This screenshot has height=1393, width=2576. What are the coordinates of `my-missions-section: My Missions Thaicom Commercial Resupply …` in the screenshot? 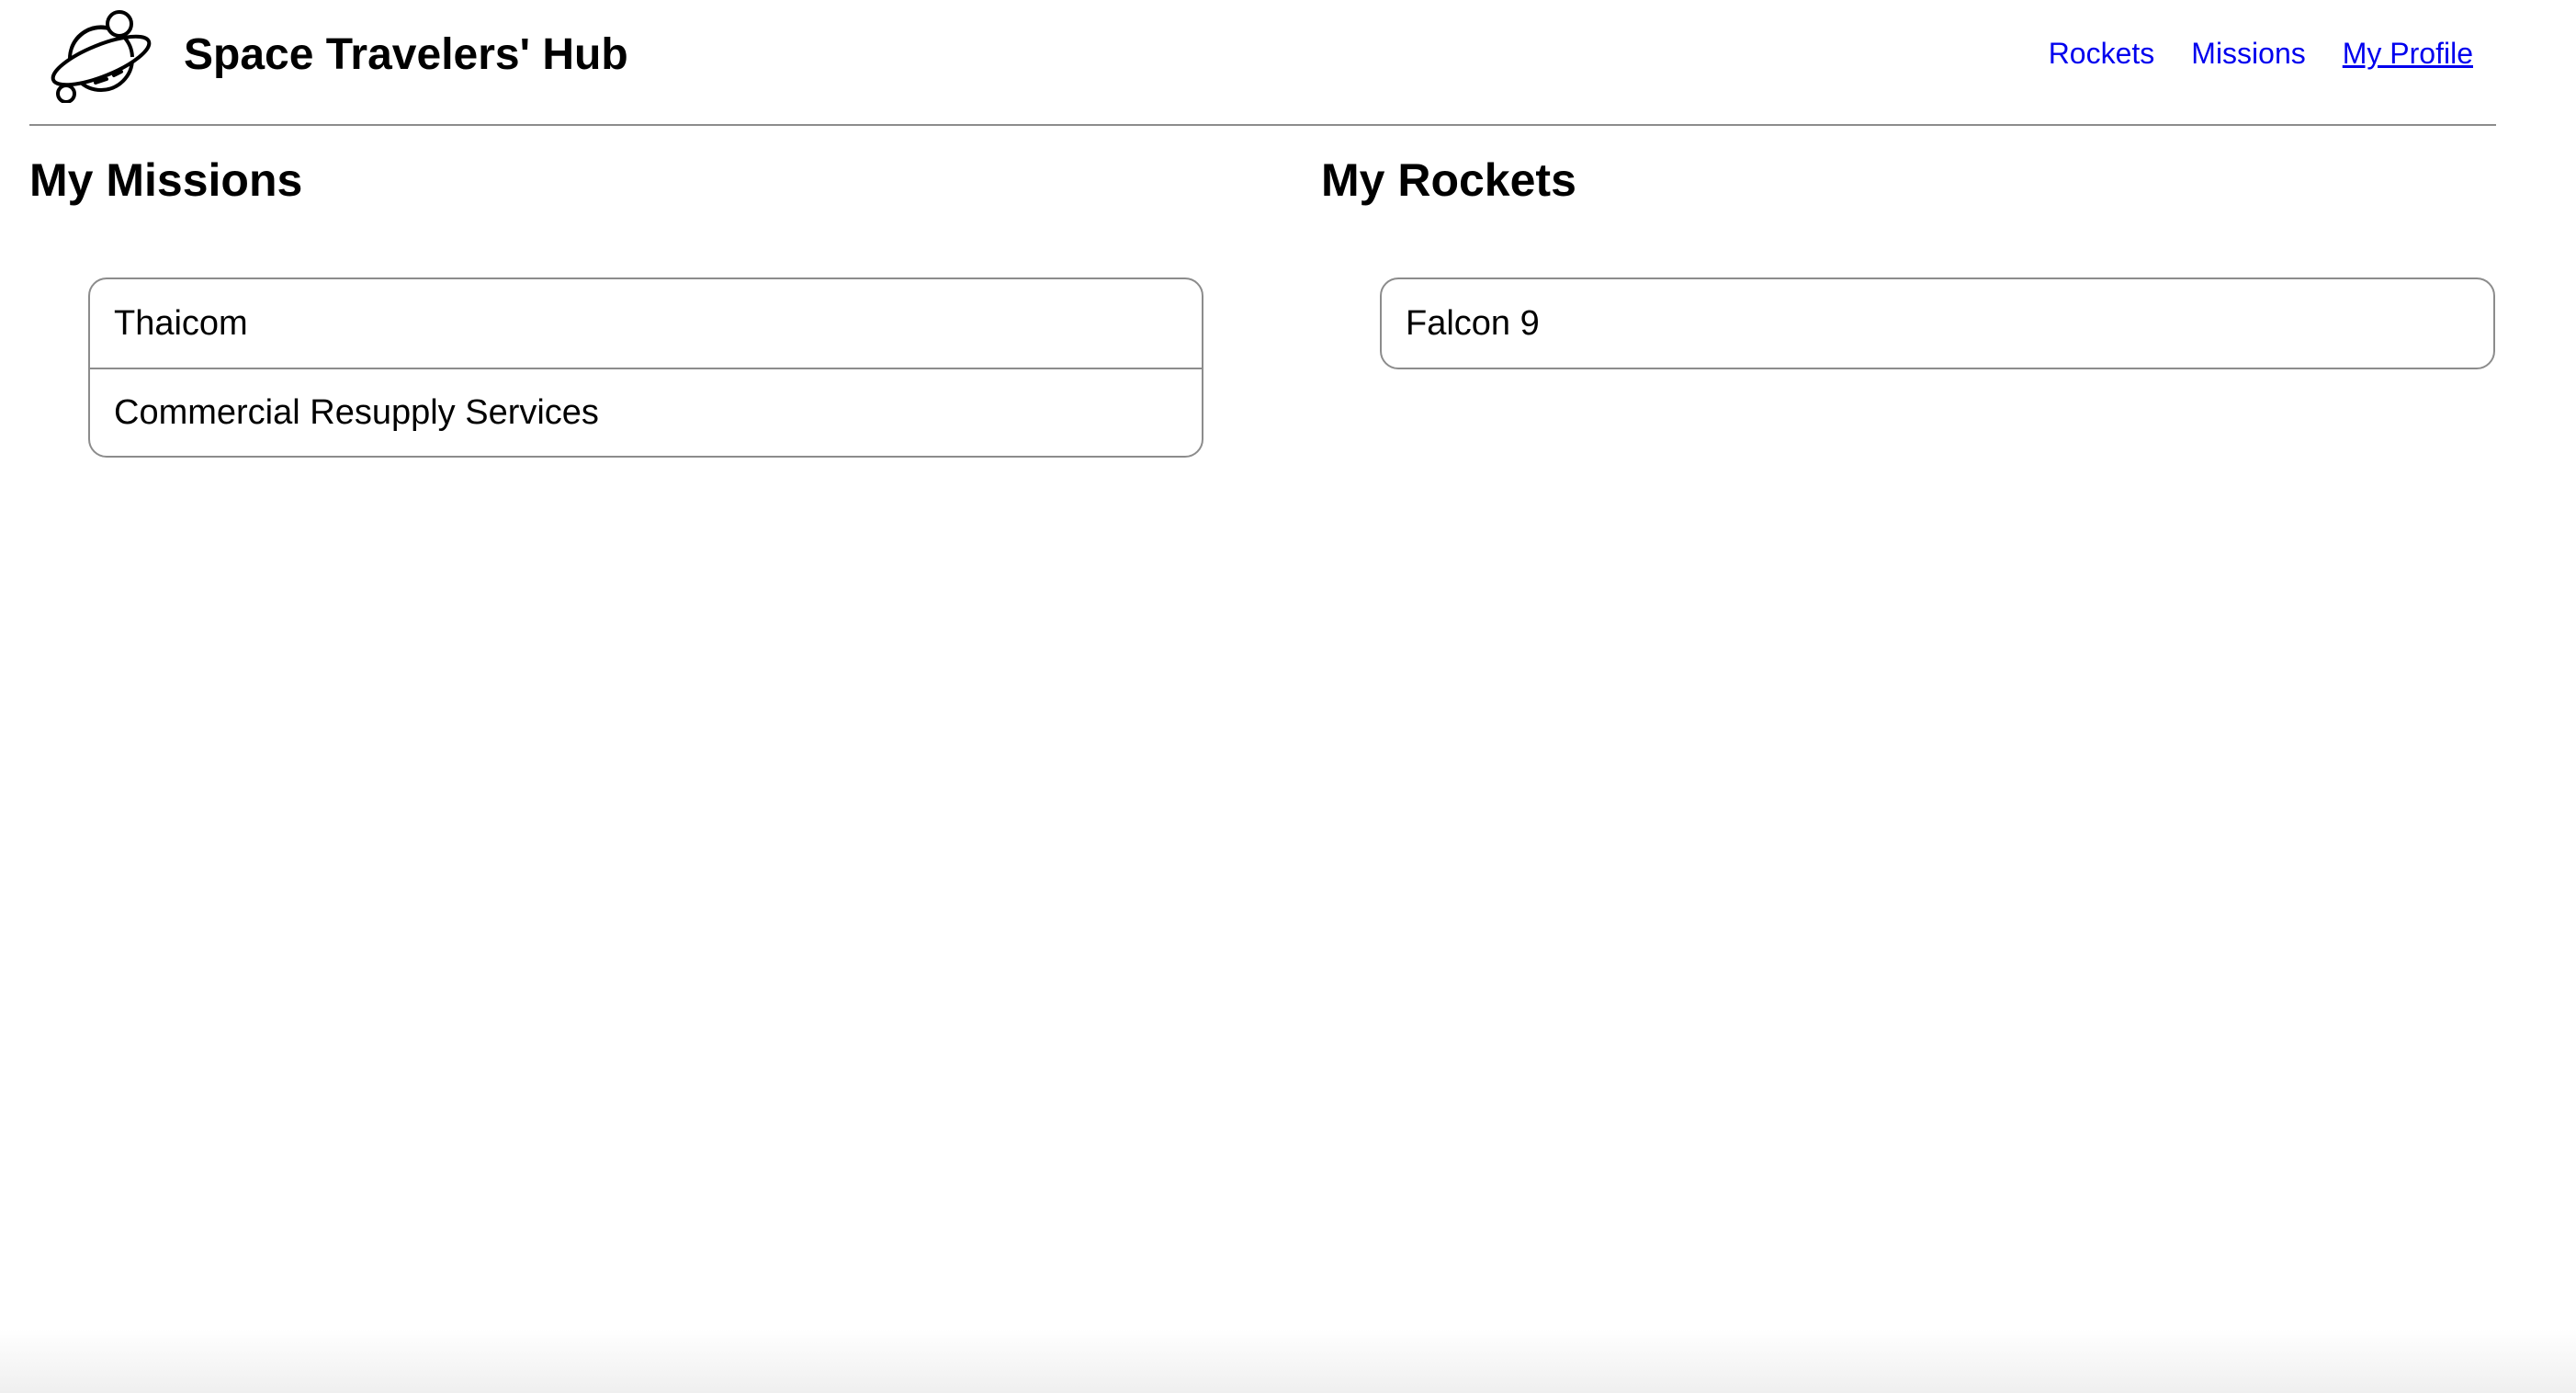 It's located at (617, 304).